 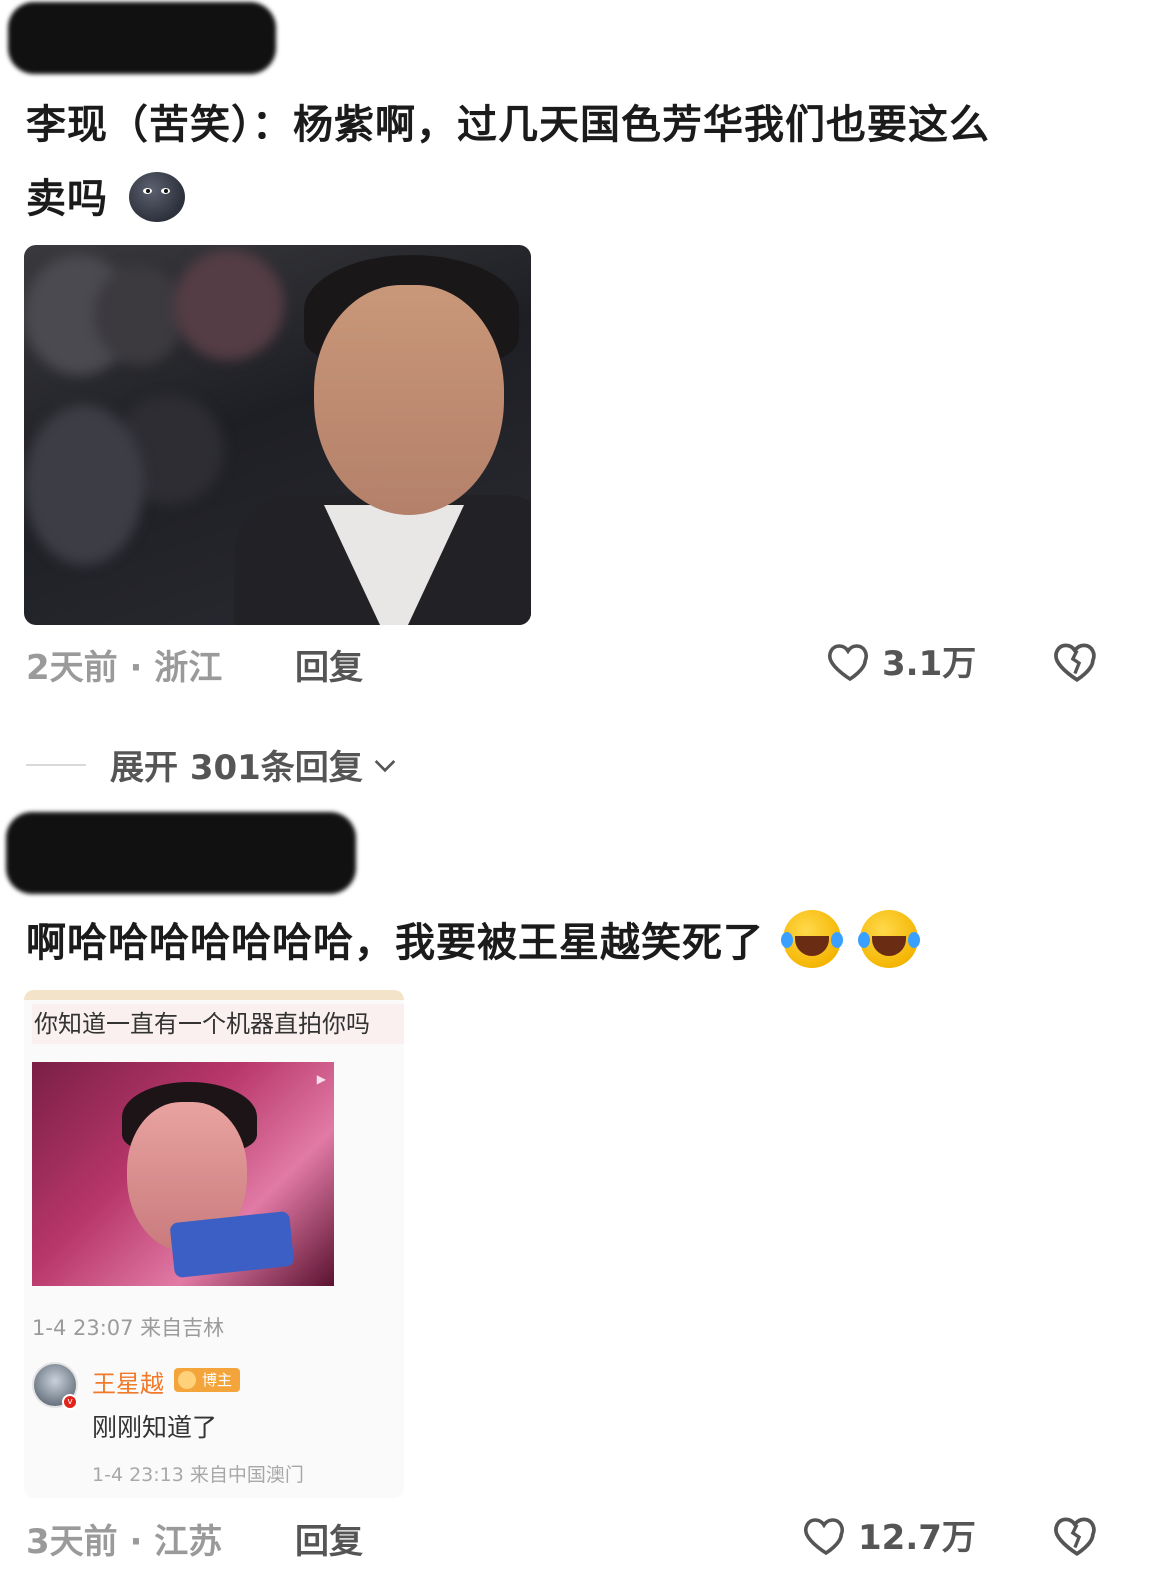 What do you see at coordinates (277, 435) in the screenshot?
I see `comment-image` at bounding box center [277, 435].